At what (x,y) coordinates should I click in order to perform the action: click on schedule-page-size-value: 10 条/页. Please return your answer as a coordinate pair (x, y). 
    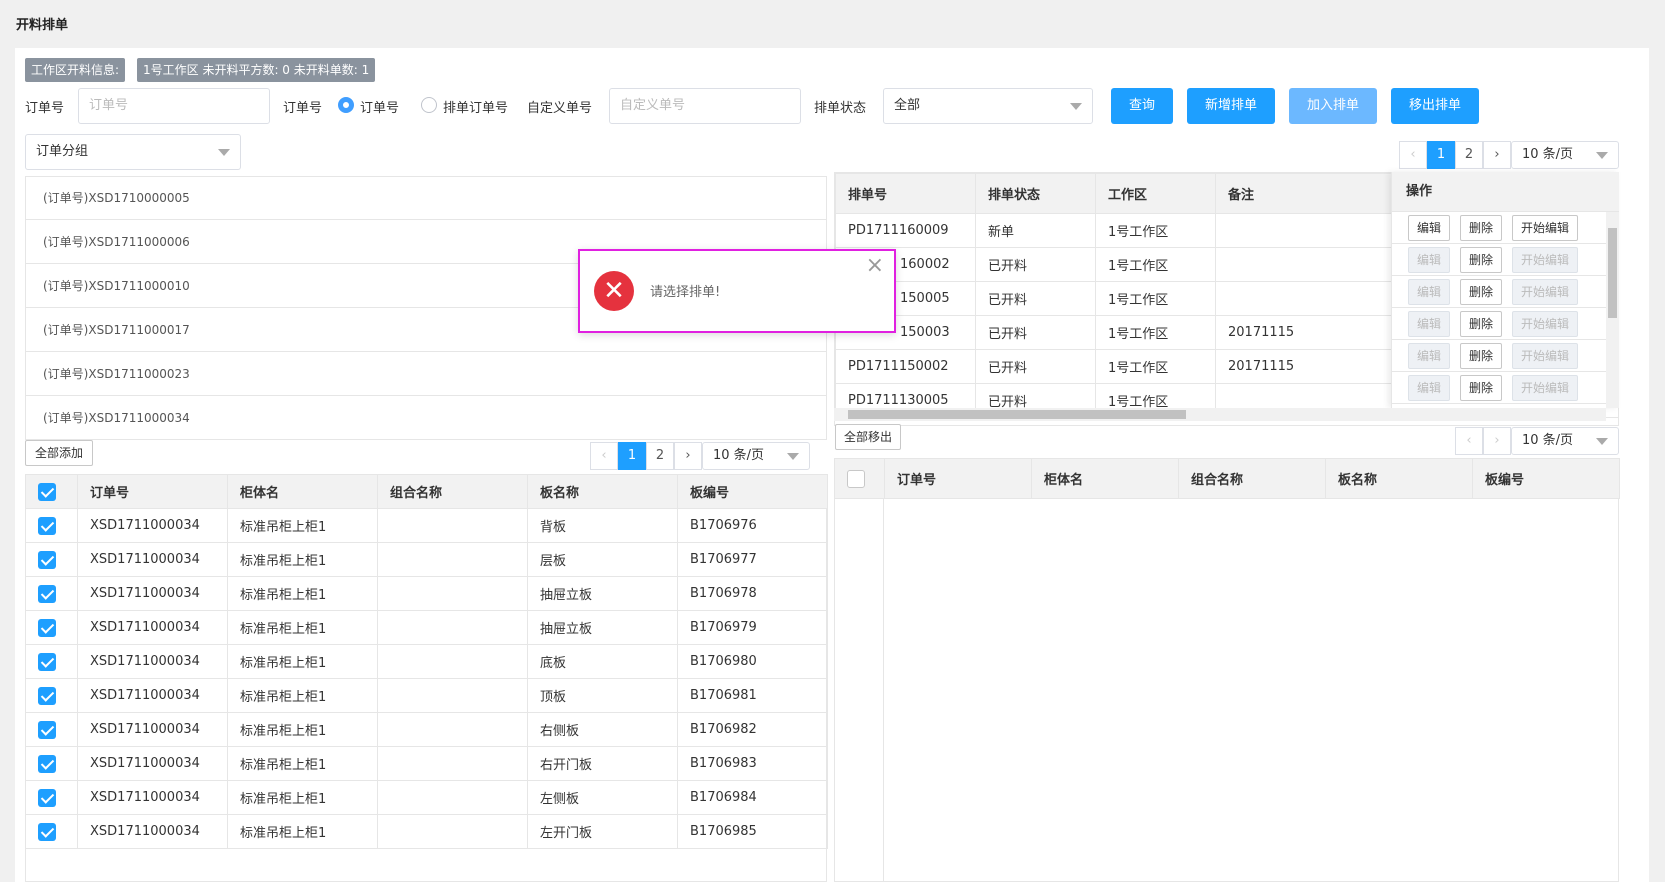
    Looking at the image, I should click on (1548, 154).